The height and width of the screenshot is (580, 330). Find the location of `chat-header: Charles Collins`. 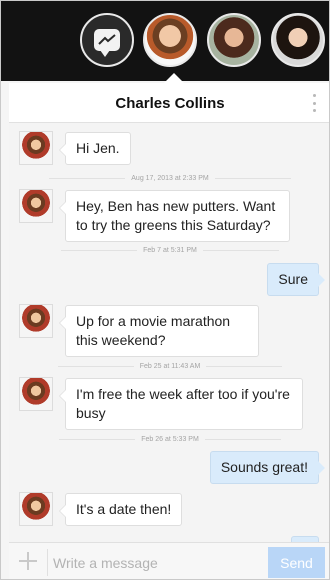

chat-header: Charles Collins is located at coordinates (169, 103).